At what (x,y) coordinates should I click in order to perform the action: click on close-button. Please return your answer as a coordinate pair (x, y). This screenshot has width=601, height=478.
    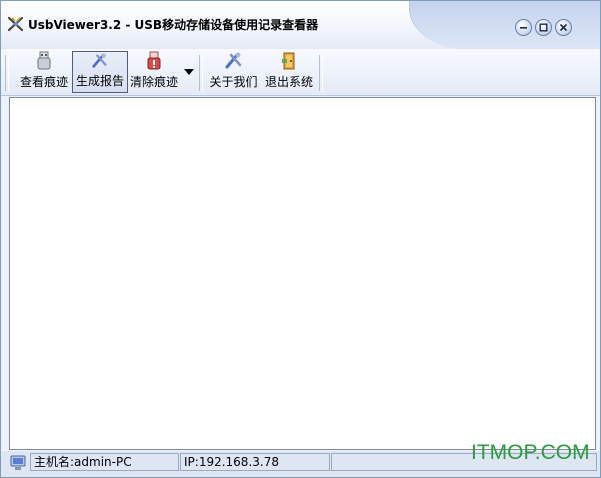
    Looking at the image, I should click on (563, 27).